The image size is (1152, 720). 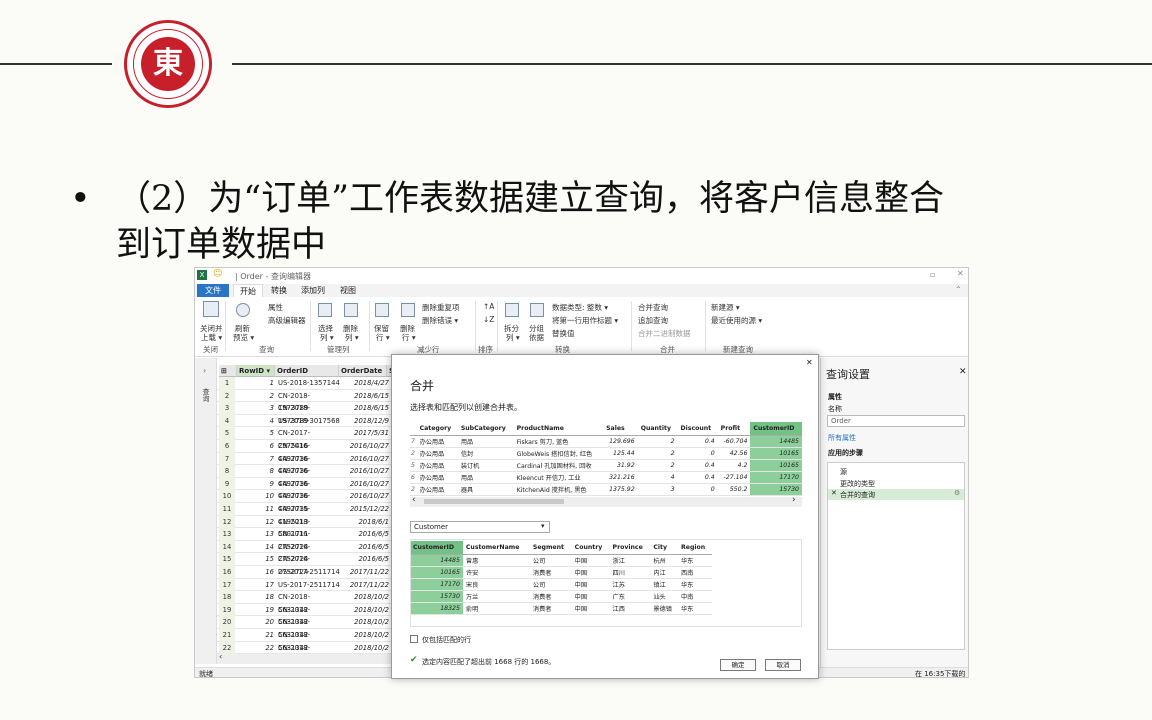 I want to click on table-row: 2222CN-2018-56313422018/10/2, so click(x=305, y=652).